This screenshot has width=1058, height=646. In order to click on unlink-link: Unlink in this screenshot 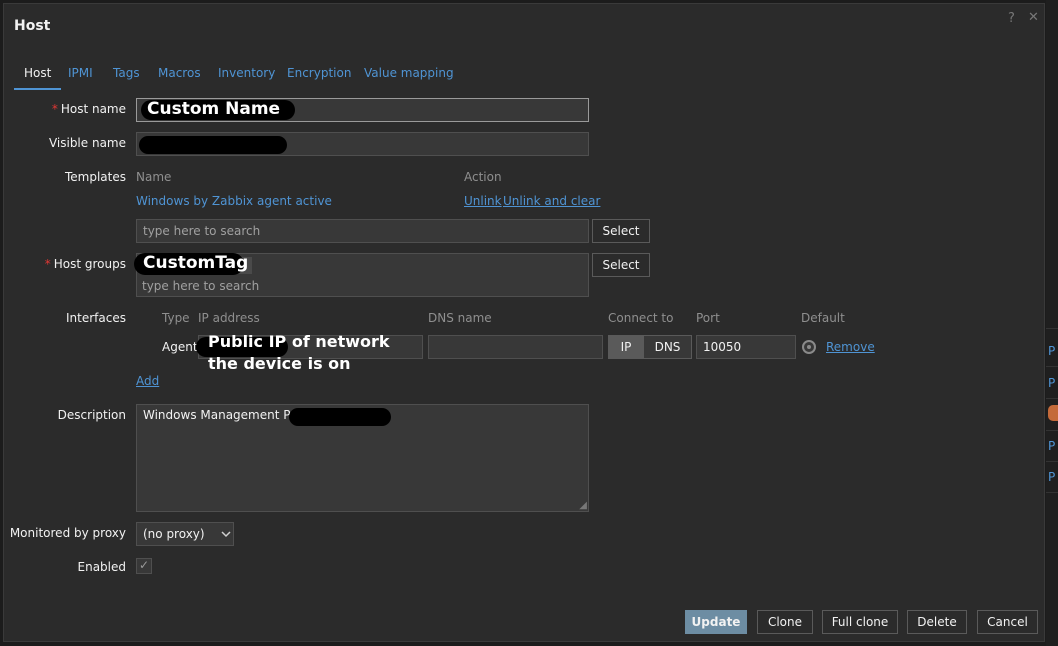, I will do `click(483, 201)`.